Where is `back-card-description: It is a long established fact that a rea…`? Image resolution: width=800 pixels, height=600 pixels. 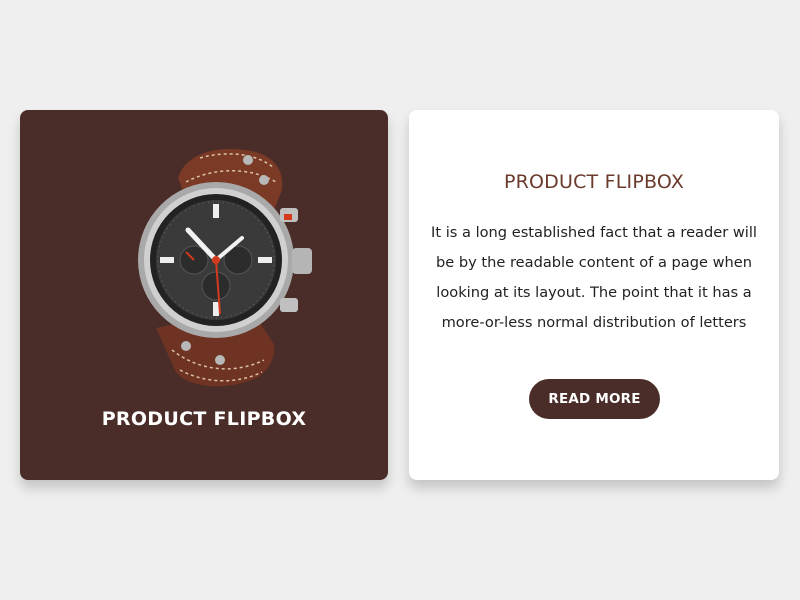
back-card-description: It is a long established fact that a rea… is located at coordinates (594, 278).